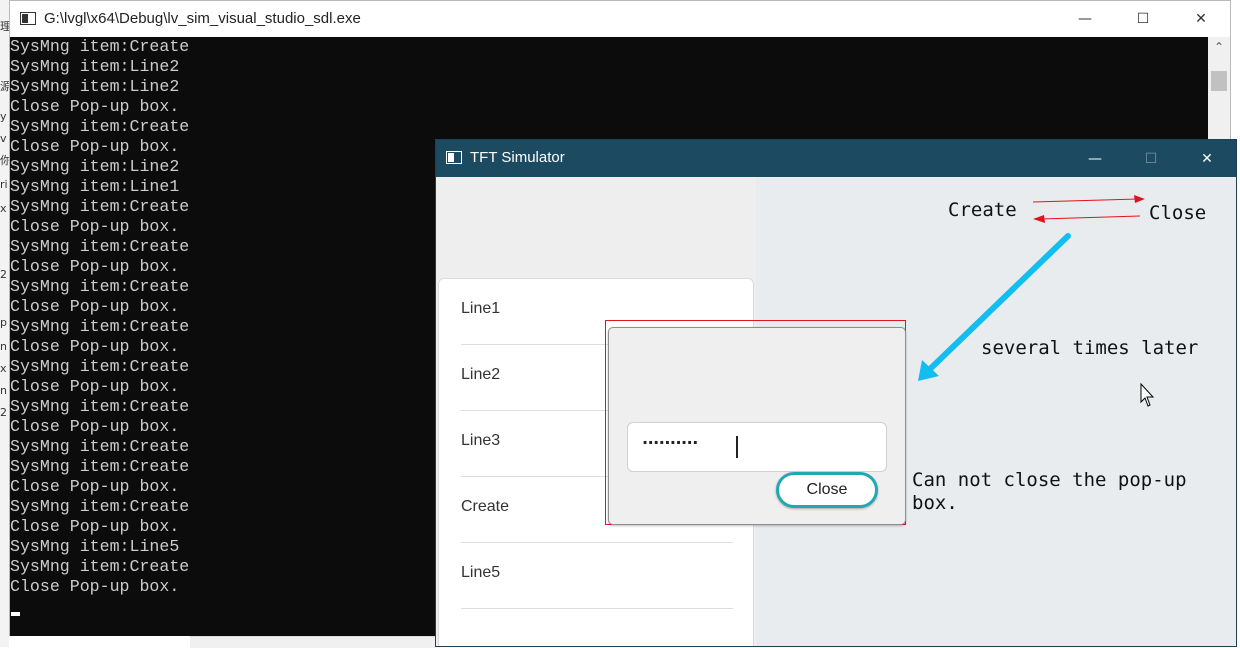  Describe the element at coordinates (836, 158) in the screenshot. I see `tft-titlebar: TFT Simulator — ☐ ✕` at that location.